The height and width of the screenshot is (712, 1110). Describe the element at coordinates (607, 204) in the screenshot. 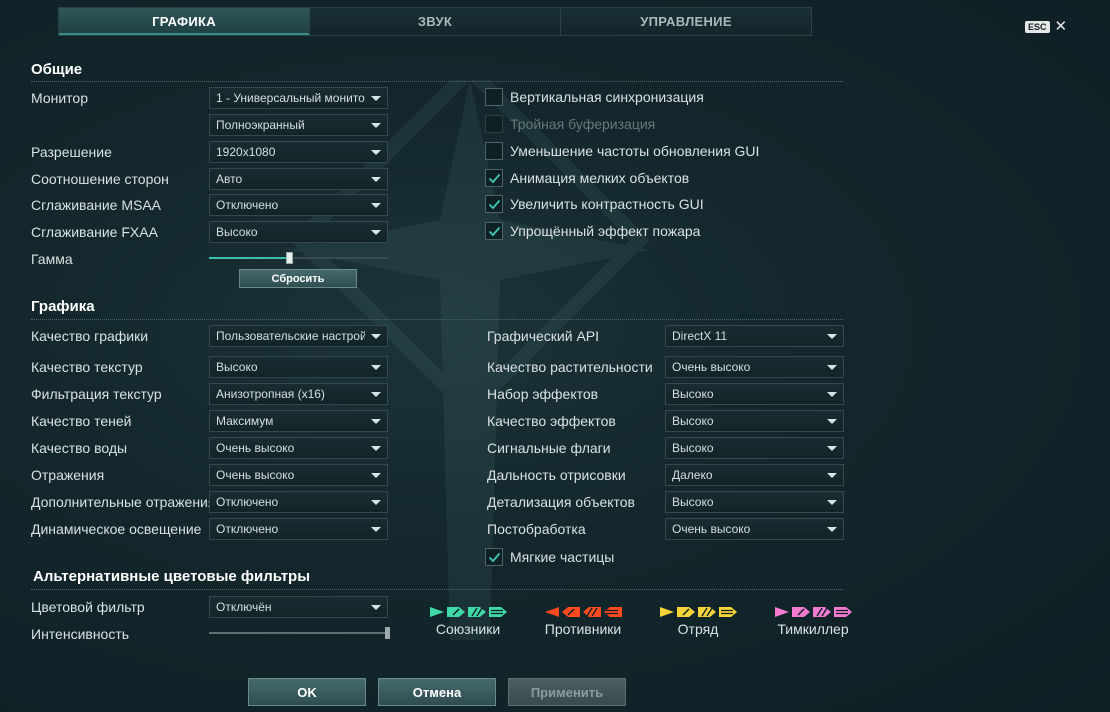

I see `checkbox-label: Увеличить контрастность GUI` at that location.